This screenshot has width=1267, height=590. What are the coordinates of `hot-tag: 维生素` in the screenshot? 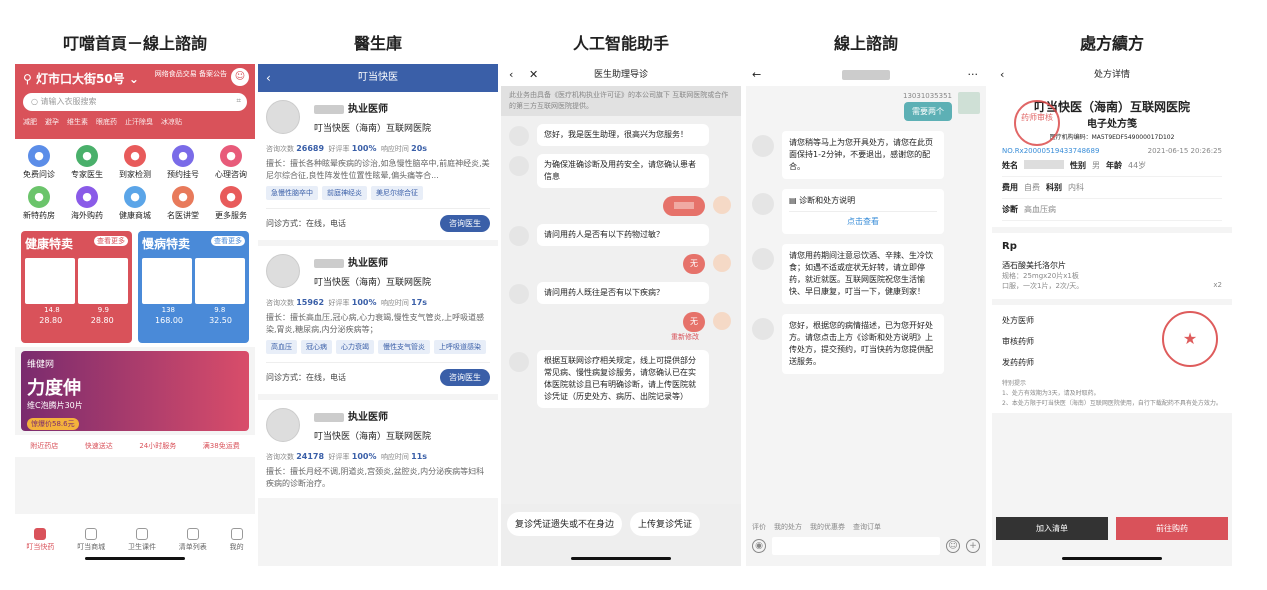 It's located at (77, 122).